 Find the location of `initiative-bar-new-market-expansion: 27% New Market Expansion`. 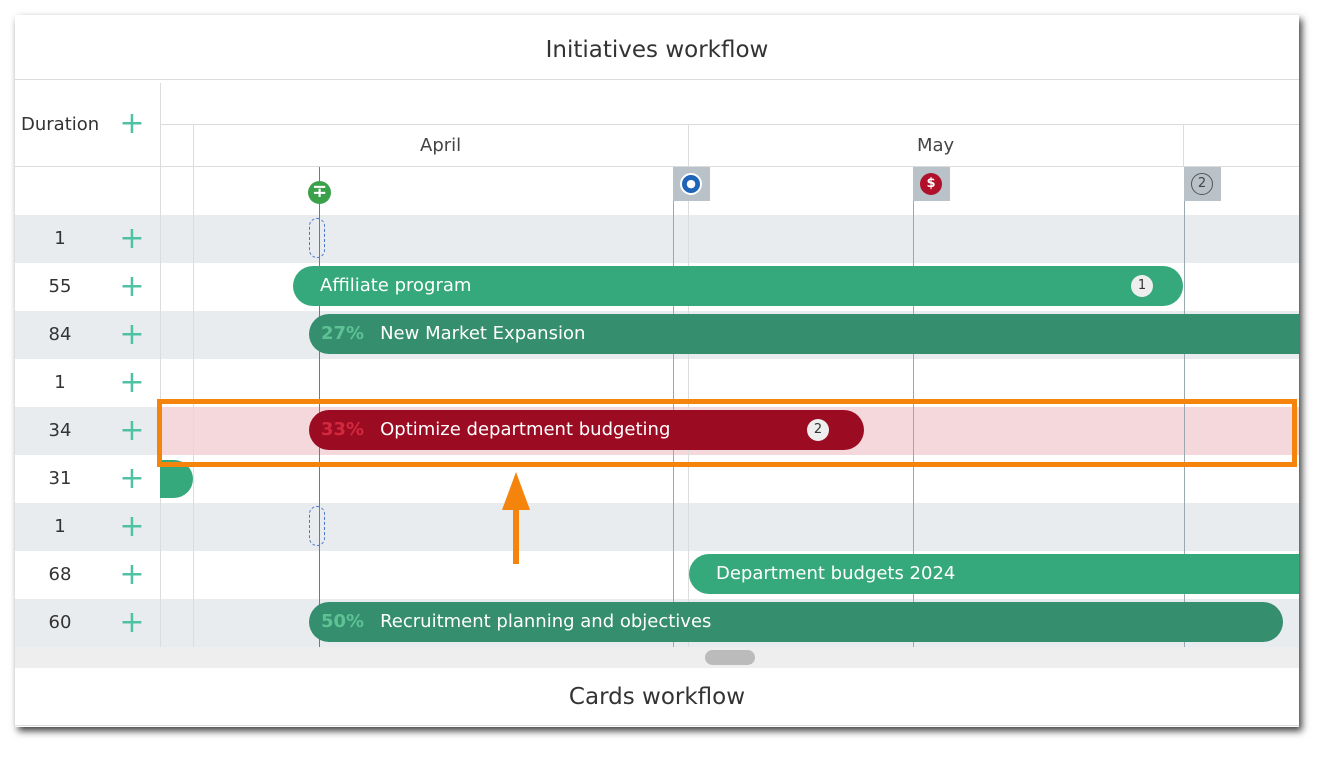

initiative-bar-new-market-expansion: 27% New Market Expansion is located at coordinates (804, 334).